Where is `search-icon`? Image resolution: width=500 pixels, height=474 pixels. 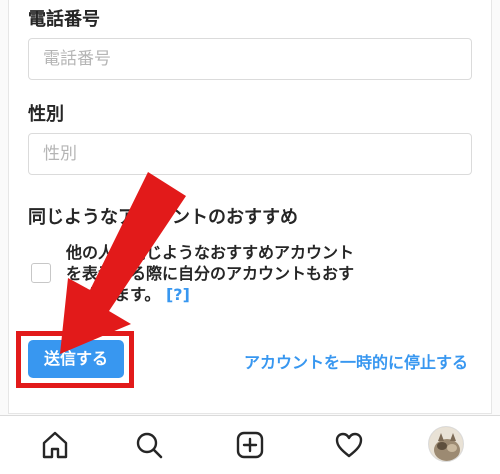
search-icon is located at coordinates (149, 445).